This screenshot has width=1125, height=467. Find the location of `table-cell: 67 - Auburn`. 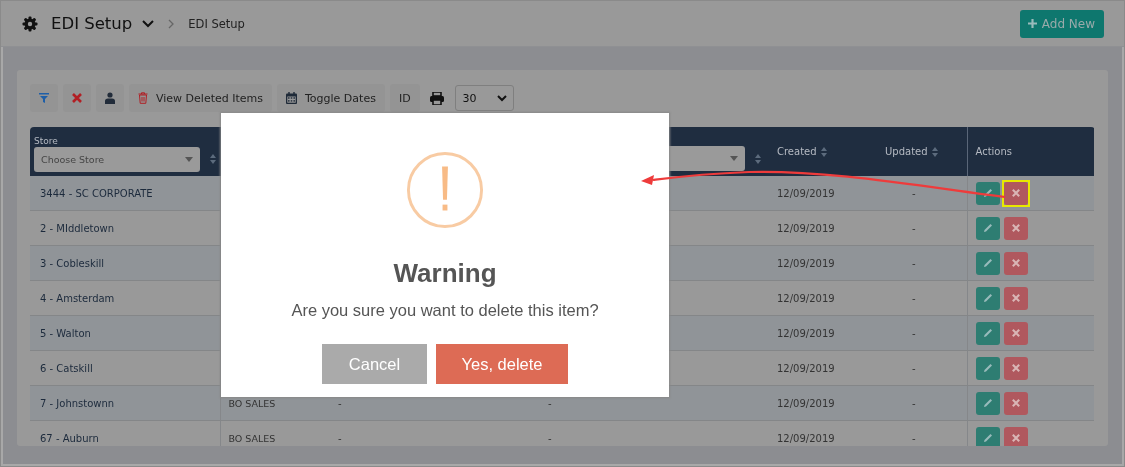

table-cell: 67 - Auburn is located at coordinates (69, 438).